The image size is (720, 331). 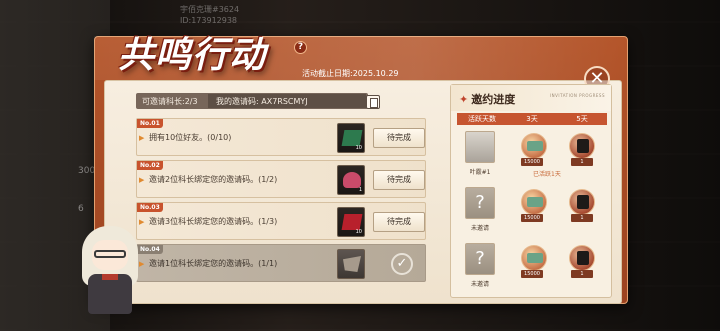 I want to click on mascot-bow, so click(x=110, y=277).